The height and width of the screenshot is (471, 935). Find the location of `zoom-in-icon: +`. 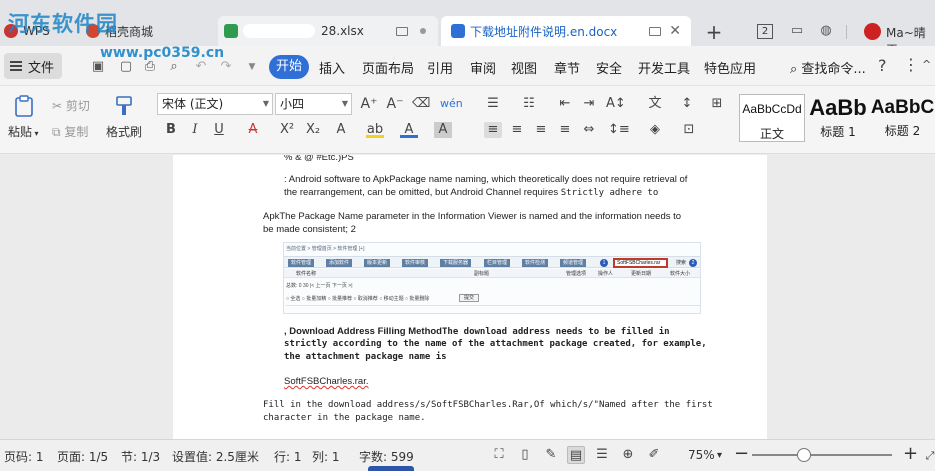

zoom-in-icon: + is located at coordinates (910, 453).